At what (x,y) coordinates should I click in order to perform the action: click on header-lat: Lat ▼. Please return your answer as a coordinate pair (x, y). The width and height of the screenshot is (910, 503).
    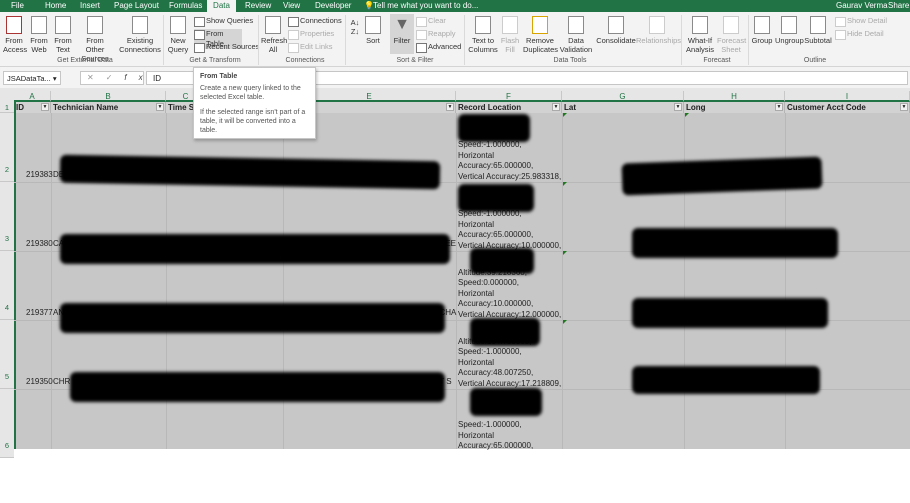
    Looking at the image, I should click on (623, 107).